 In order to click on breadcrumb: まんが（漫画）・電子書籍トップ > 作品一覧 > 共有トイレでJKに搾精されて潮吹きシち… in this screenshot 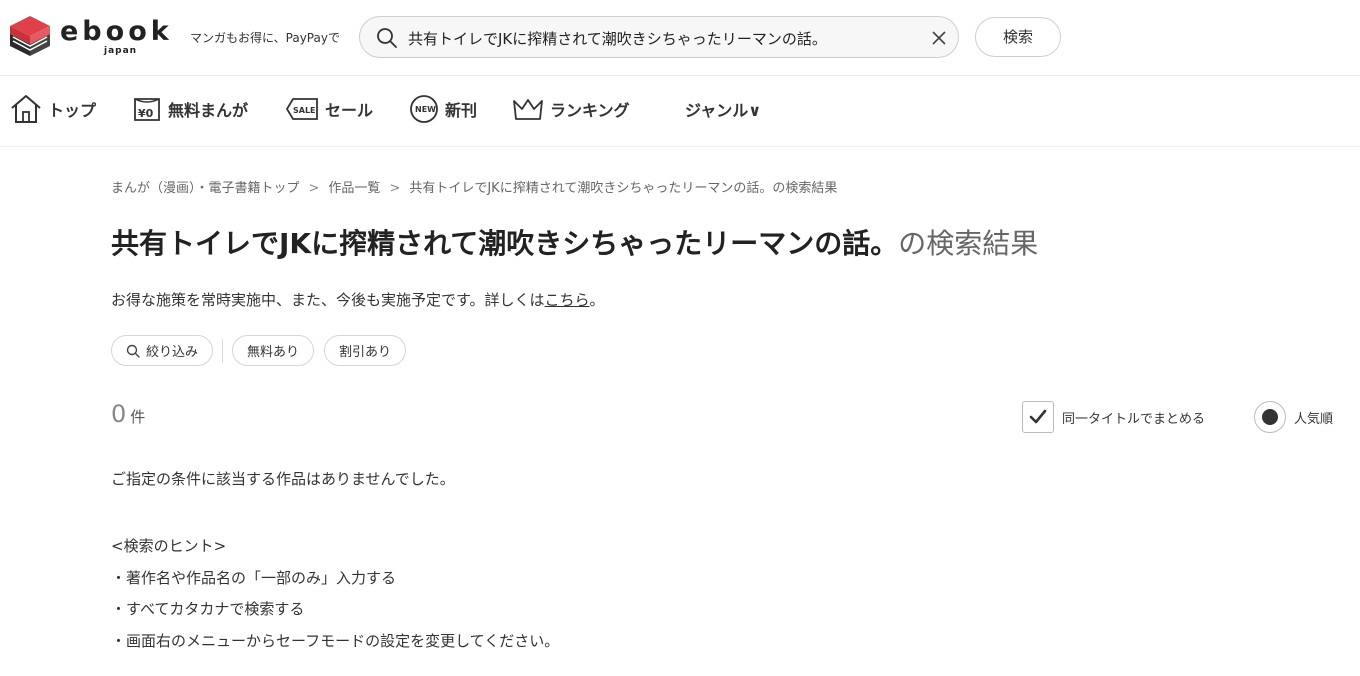, I will do `click(474, 186)`.